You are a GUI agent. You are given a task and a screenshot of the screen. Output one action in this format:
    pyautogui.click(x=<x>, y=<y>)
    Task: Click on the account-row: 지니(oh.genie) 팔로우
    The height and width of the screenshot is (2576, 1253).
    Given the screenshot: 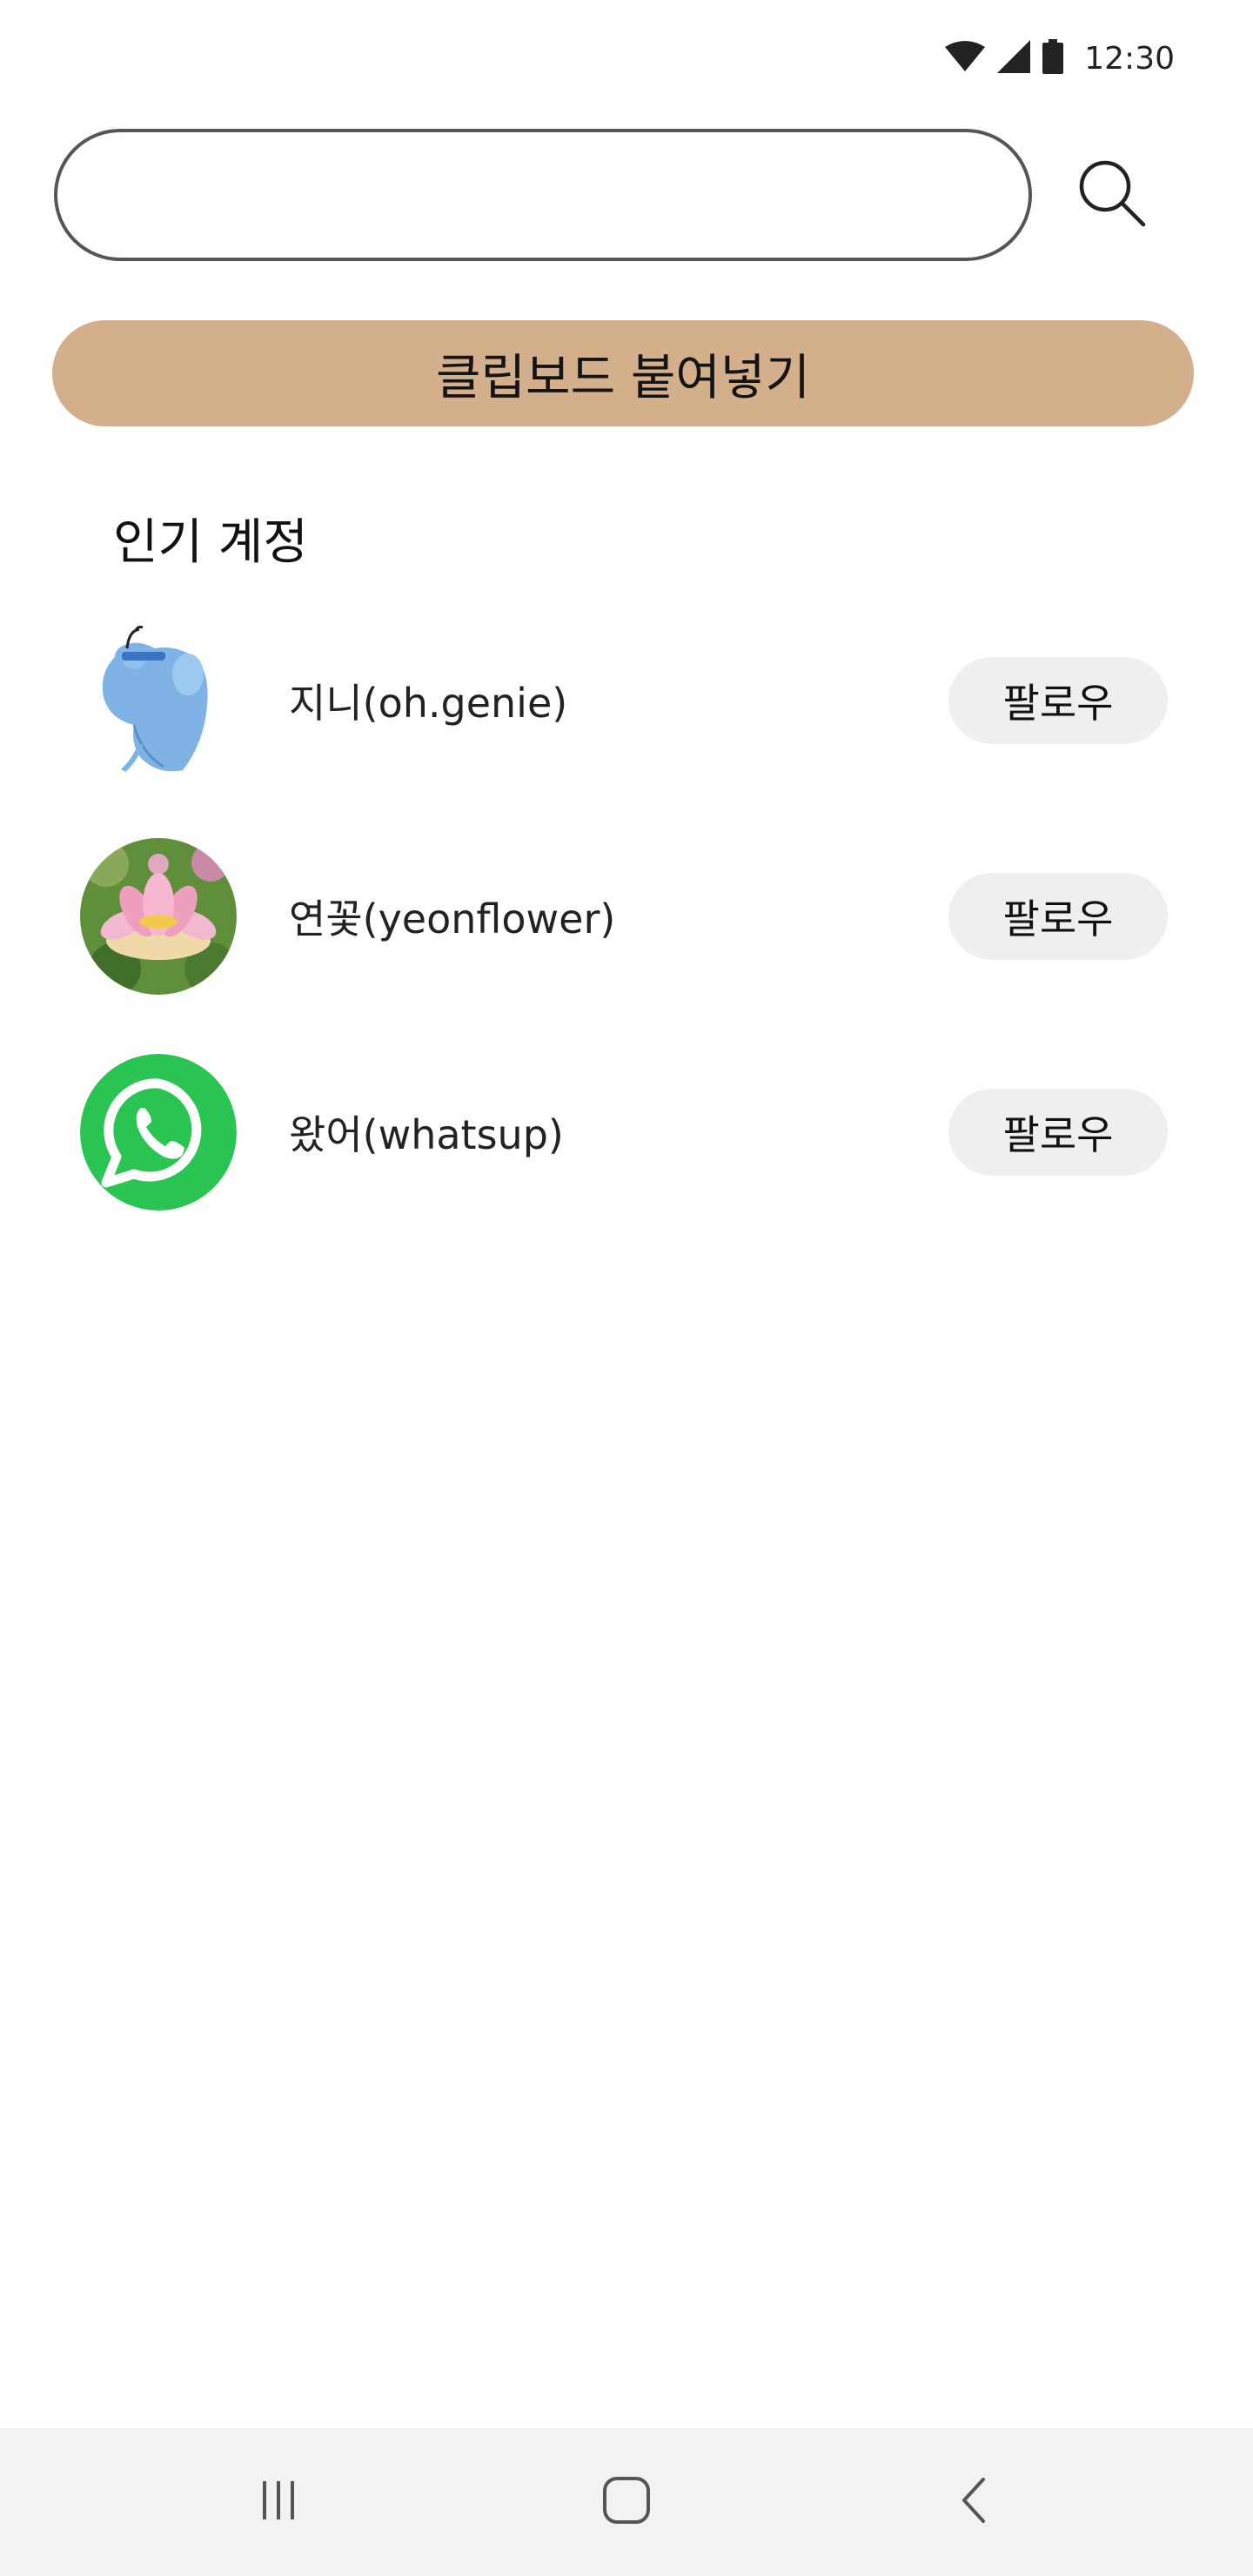 What is the action you would take?
    pyautogui.click(x=626, y=700)
    